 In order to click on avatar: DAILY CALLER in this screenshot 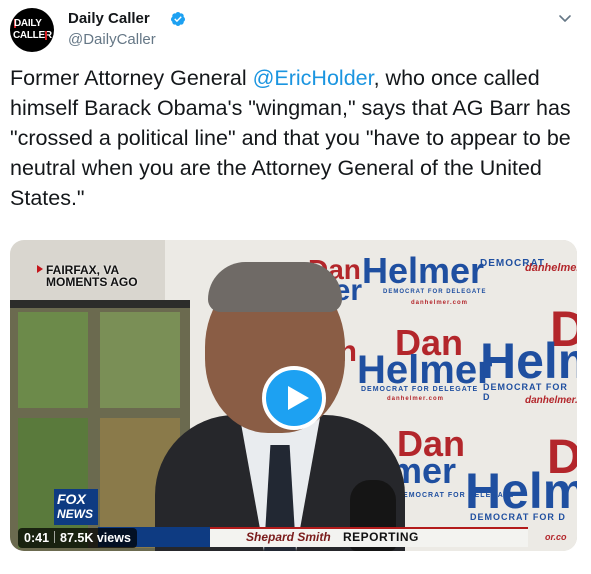, I will do `click(32, 30)`.